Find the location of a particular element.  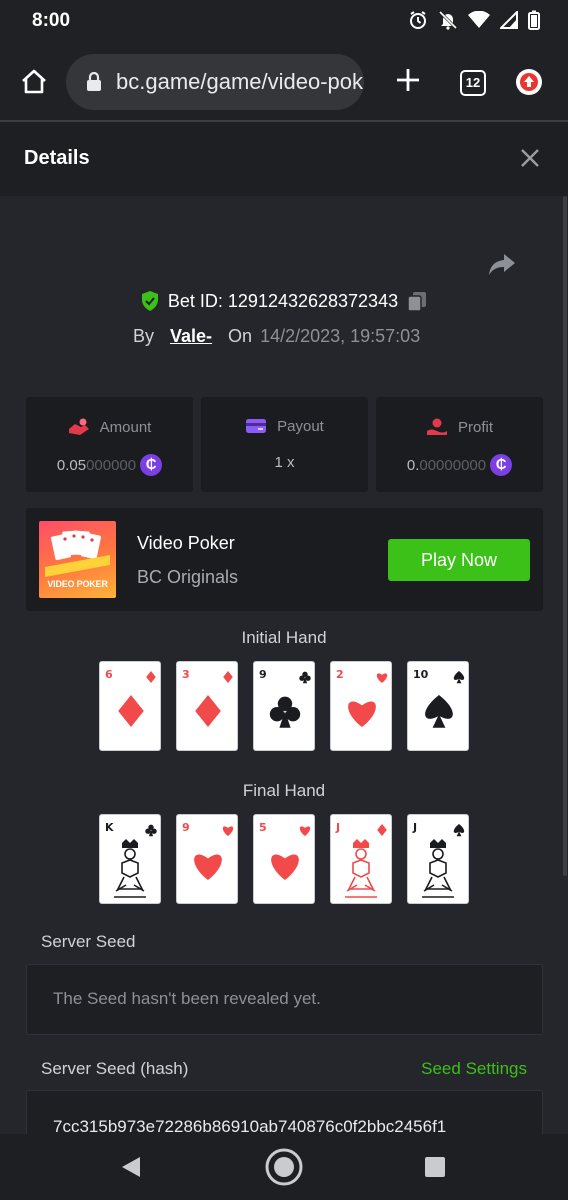

amount-value: 0.05 is located at coordinates (71, 465).